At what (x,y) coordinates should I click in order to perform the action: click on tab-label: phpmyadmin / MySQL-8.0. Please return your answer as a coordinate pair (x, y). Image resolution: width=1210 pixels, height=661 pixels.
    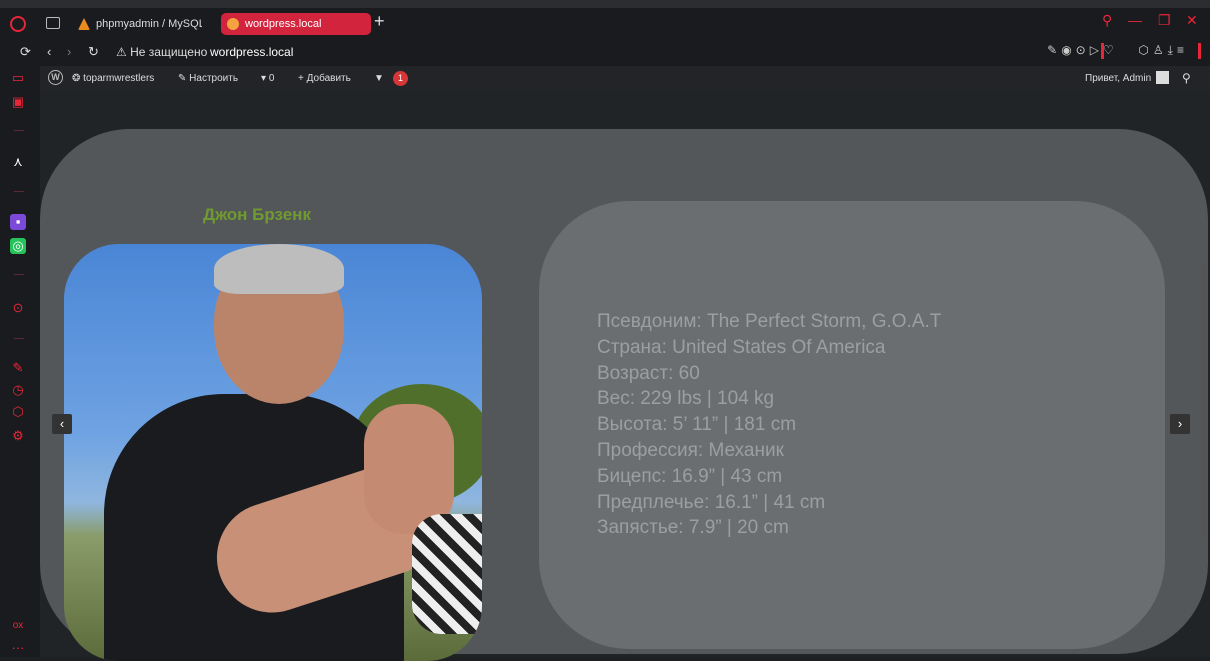
    Looking at the image, I should click on (149, 24).